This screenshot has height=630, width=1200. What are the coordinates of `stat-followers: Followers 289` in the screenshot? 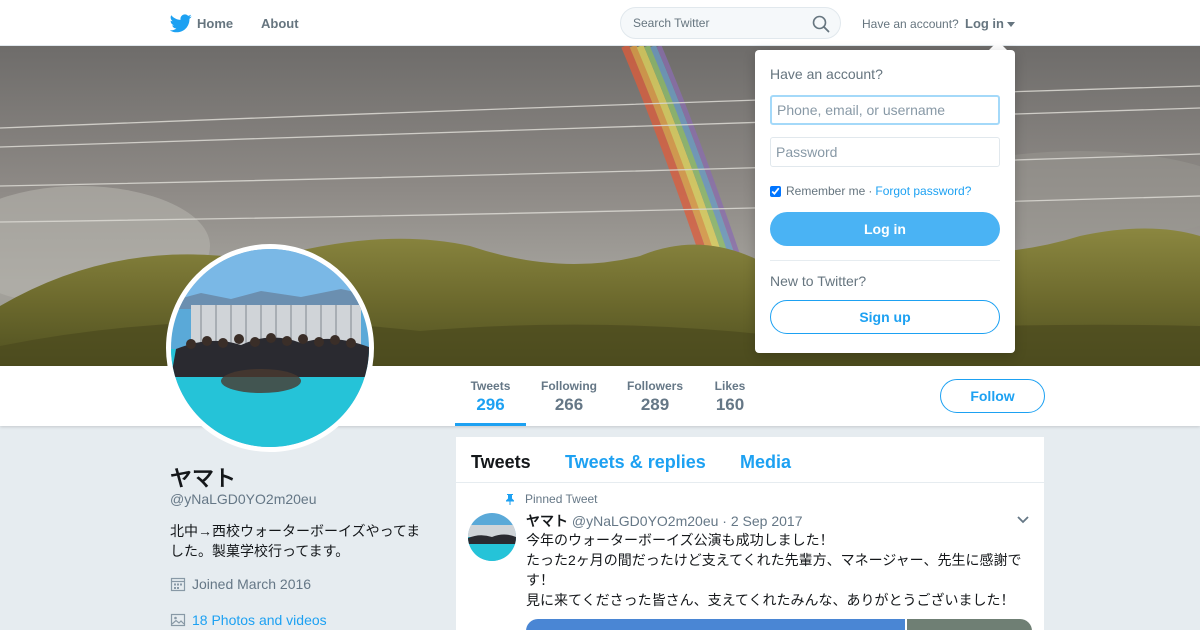 It's located at (655, 396).